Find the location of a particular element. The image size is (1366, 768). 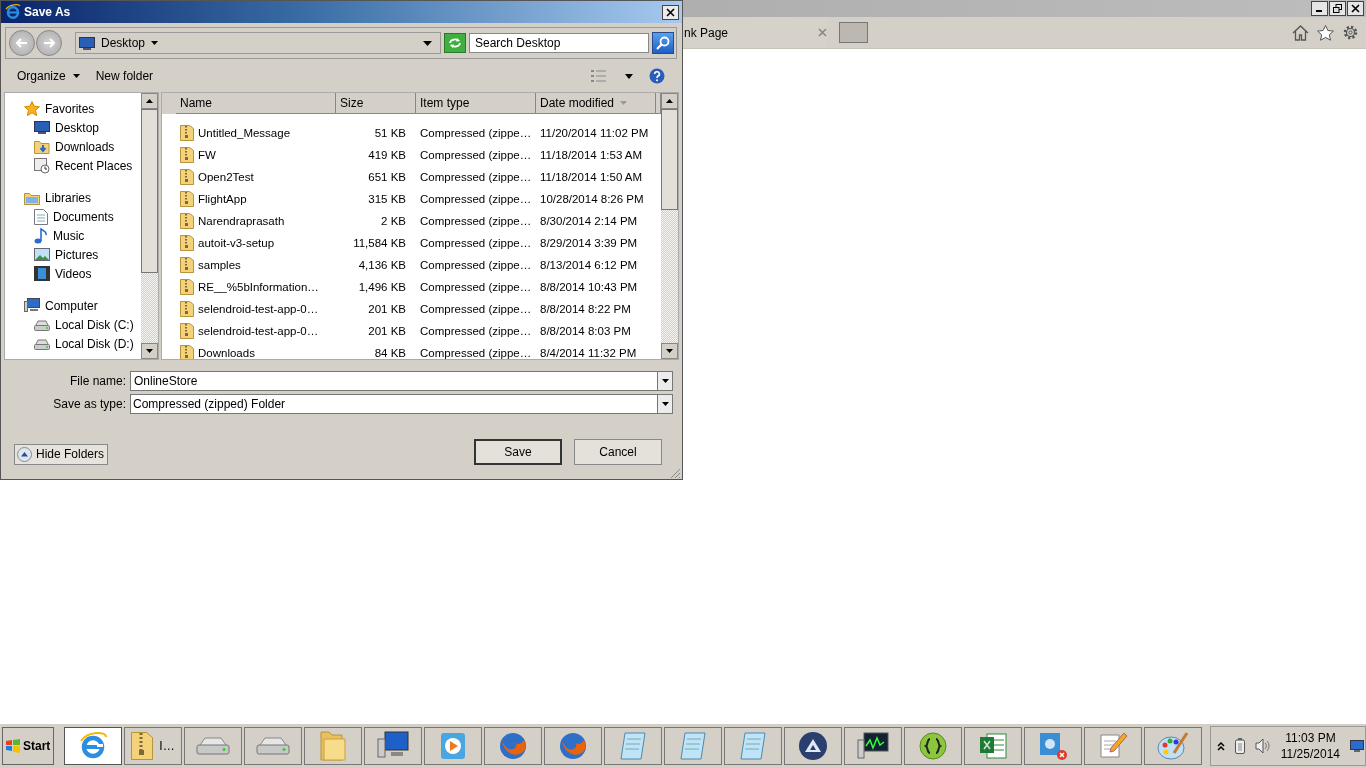

restore-button is located at coordinates (1337, 8).